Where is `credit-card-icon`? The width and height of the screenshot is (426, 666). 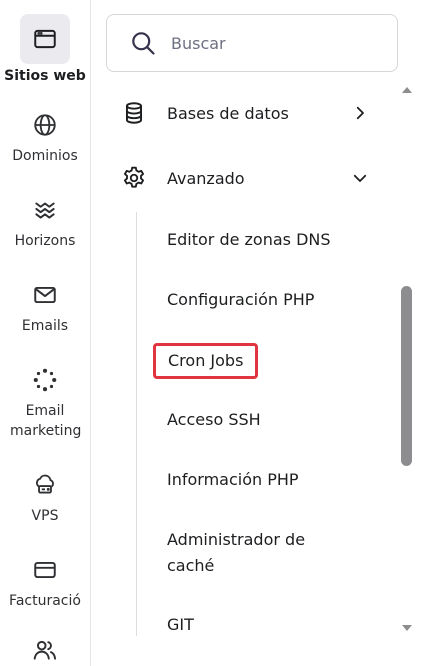 credit-card-icon is located at coordinates (45, 570).